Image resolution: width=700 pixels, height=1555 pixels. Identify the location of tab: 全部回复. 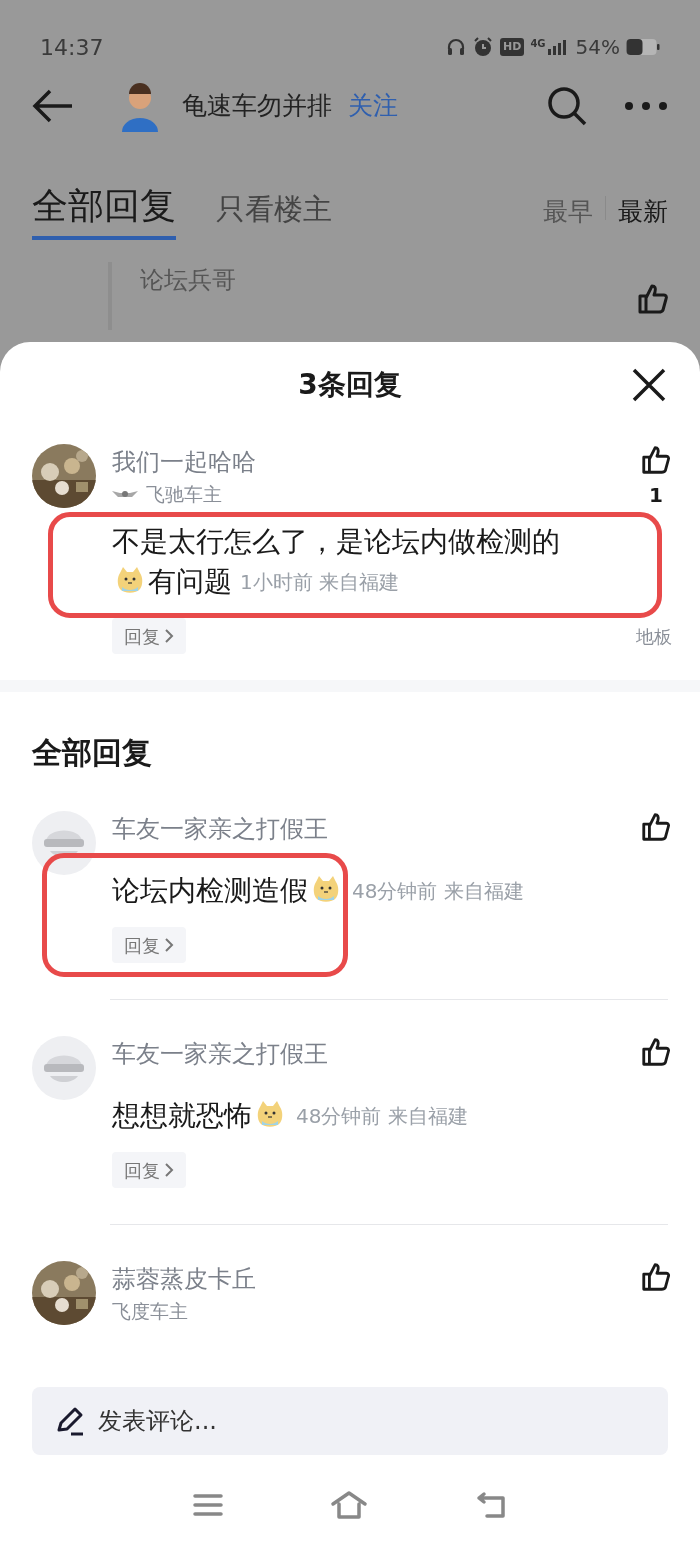
(104, 214).